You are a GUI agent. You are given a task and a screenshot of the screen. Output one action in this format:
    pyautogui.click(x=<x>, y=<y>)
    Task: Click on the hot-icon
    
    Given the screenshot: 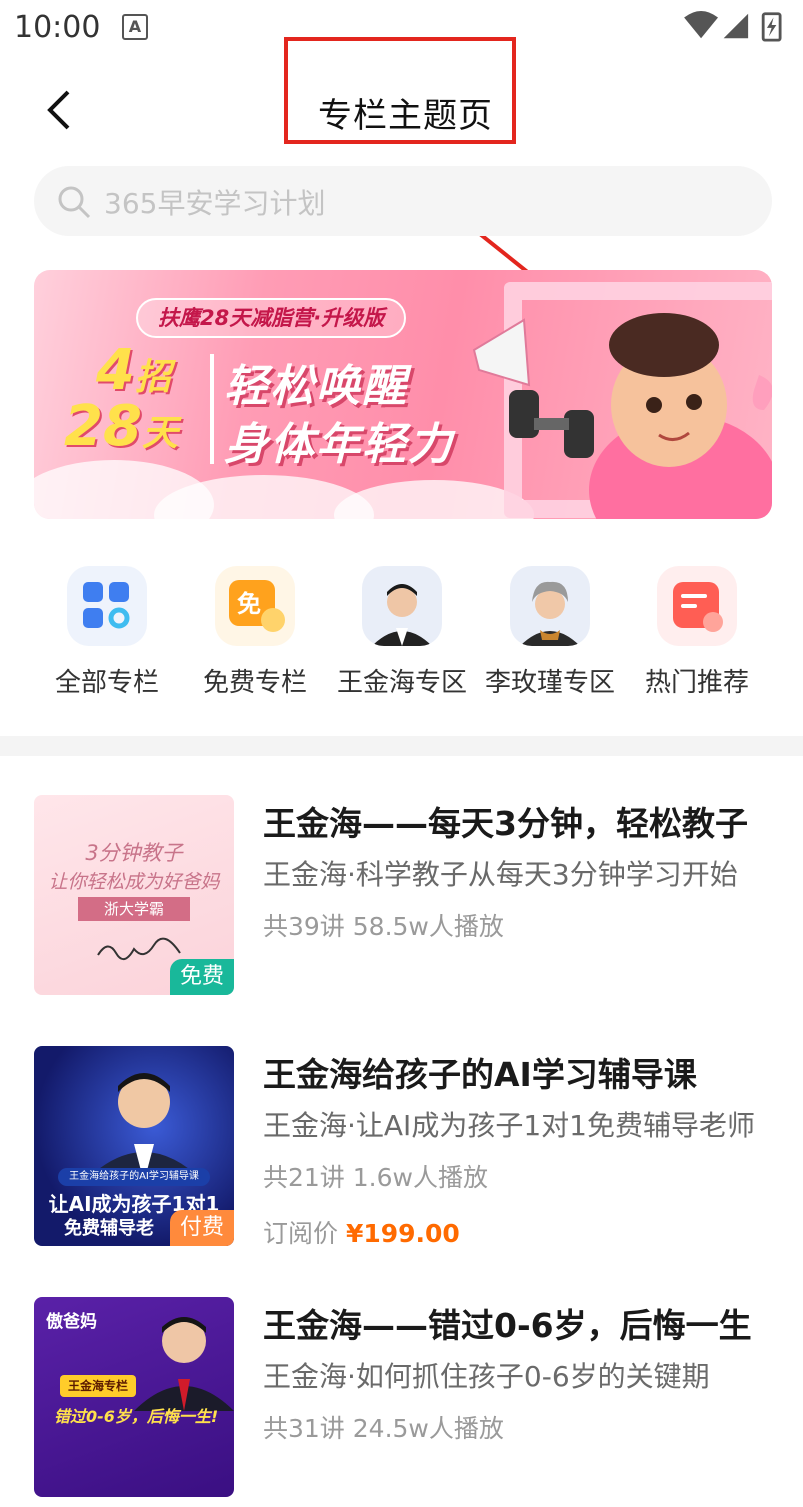 What is the action you would take?
    pyautogui.click(x=697, y=606)
    